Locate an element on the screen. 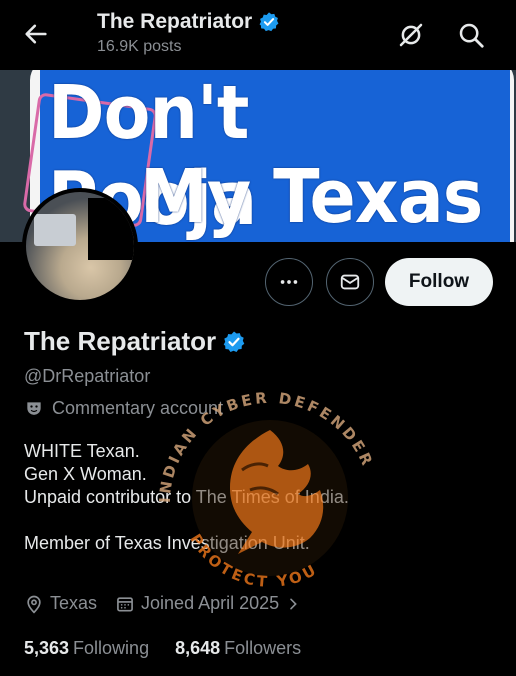 This screenshot has width=516, height=676. watermark-logo: INDIAN CYBER DEFENDER PROTECT YOU is located at coordinates (265, 490).